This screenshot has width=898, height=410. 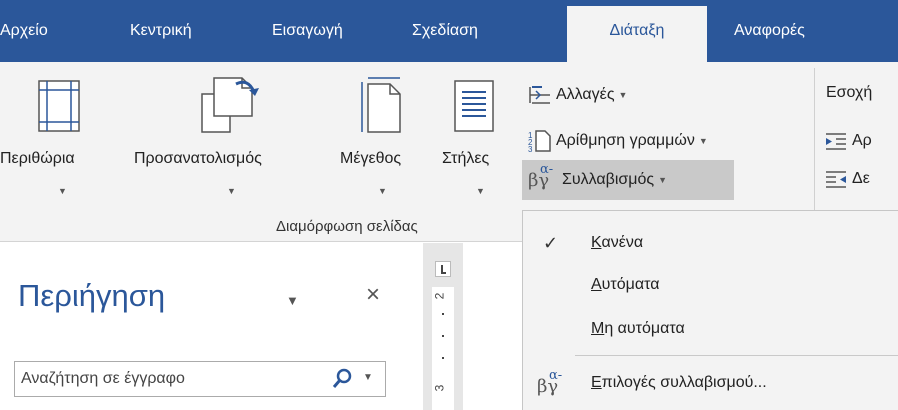 I want to click on tab-selector, so click(x=443, y=269).